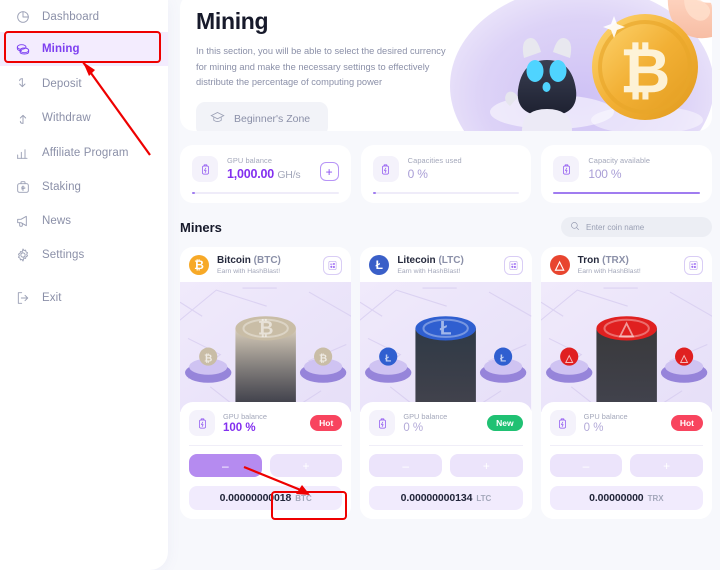 This screenshot has width=720, height=570. I want to click on sidebar-item-deposit: Deposit, so click(84, 84).